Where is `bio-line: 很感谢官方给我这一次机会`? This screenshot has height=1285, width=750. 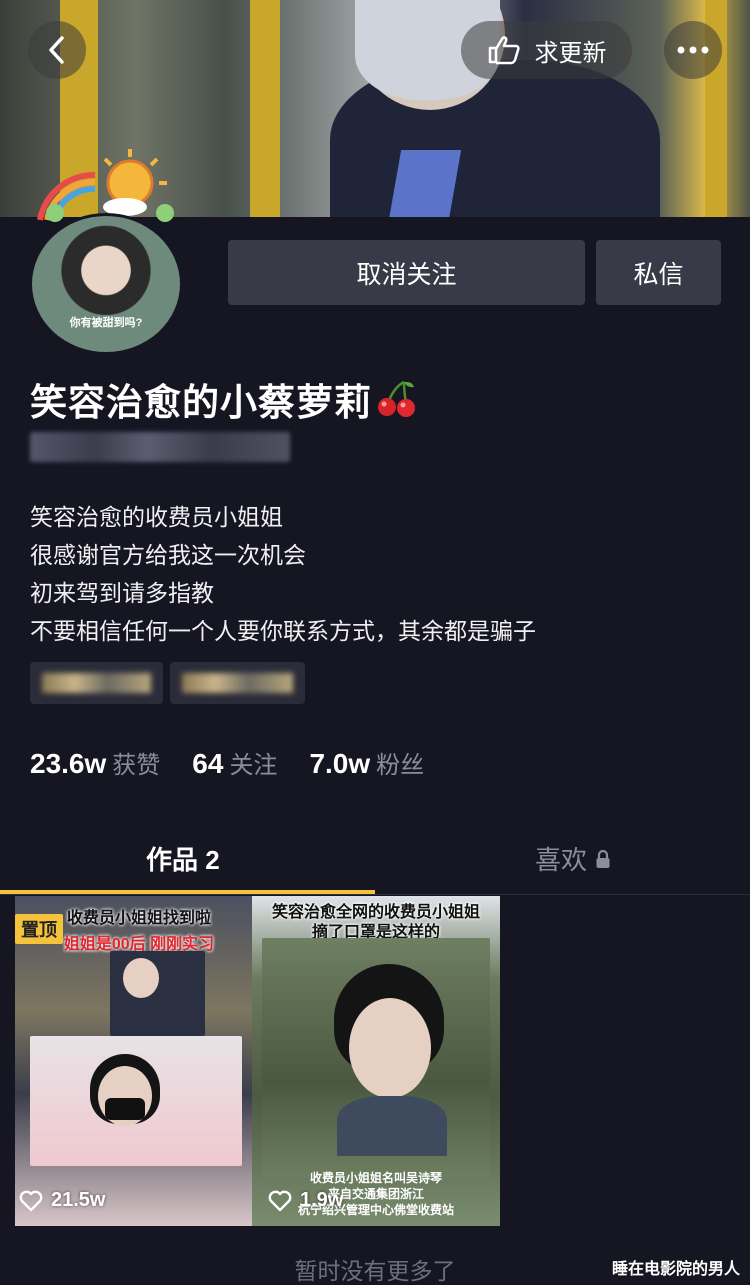 bio-line: 很感谢官方给我这一次机会 is located at coordinates (168, 555).